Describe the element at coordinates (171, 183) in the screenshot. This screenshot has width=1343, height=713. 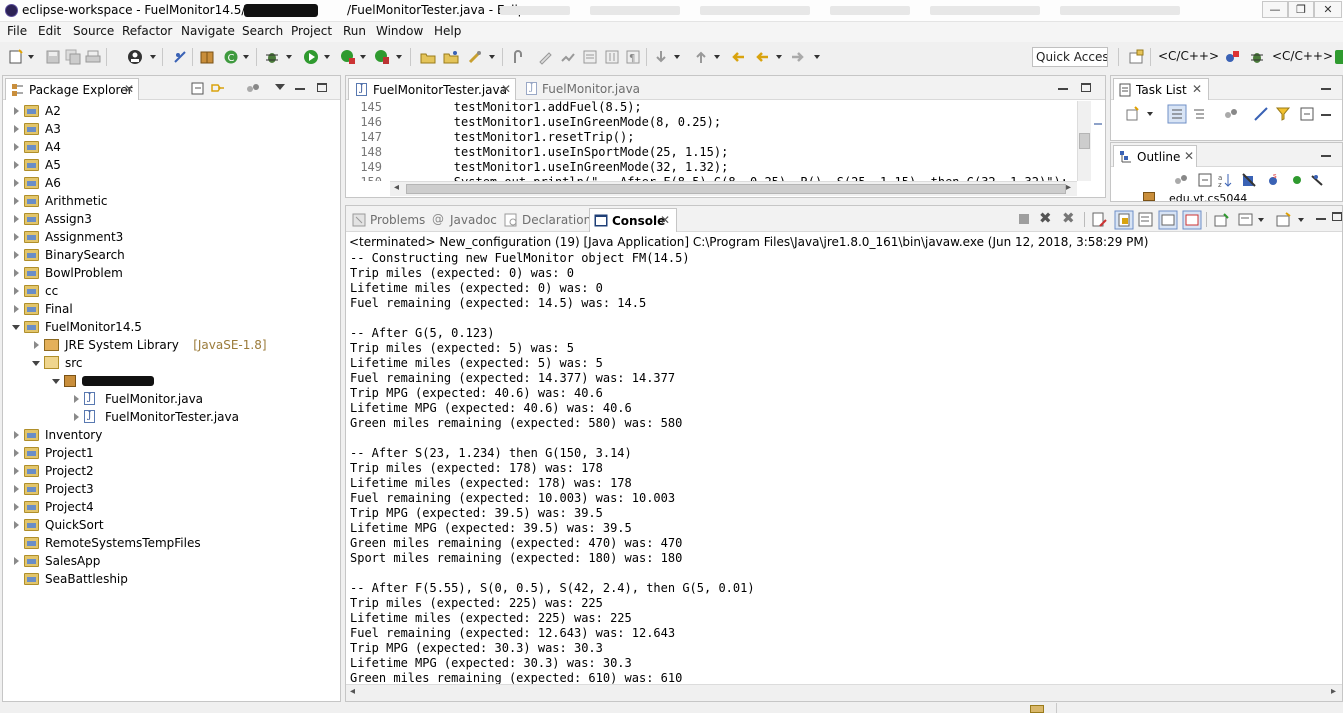
I see `tree-item-a6: A6` at that location.